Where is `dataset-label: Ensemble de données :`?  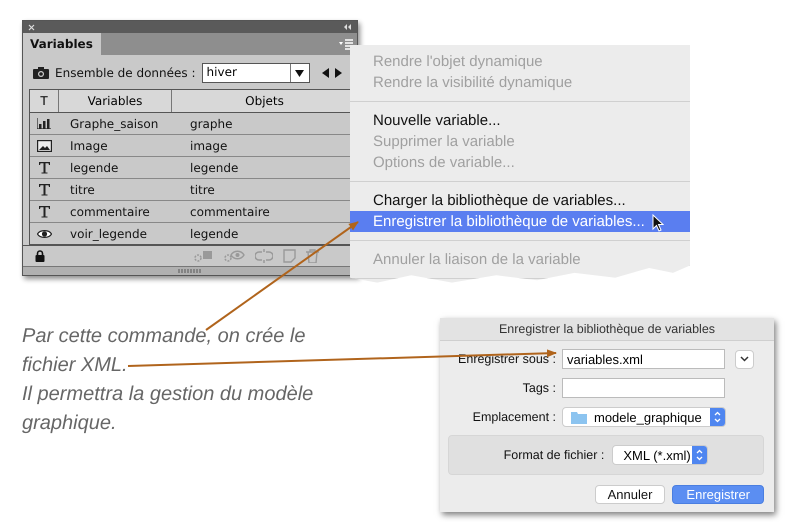 dataset-label: Ensemble de données : is located at coordinates (125, 73).